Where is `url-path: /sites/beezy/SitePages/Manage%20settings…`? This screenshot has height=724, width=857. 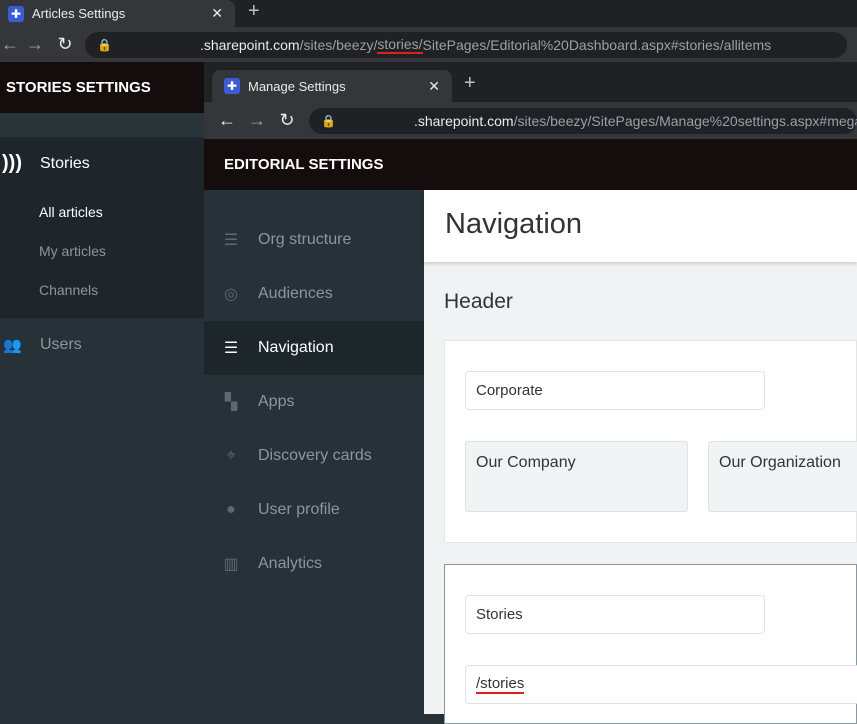 url-path: /sites/beezy/SitePages/Manage%20settings… is located at coordinates (685, 120).